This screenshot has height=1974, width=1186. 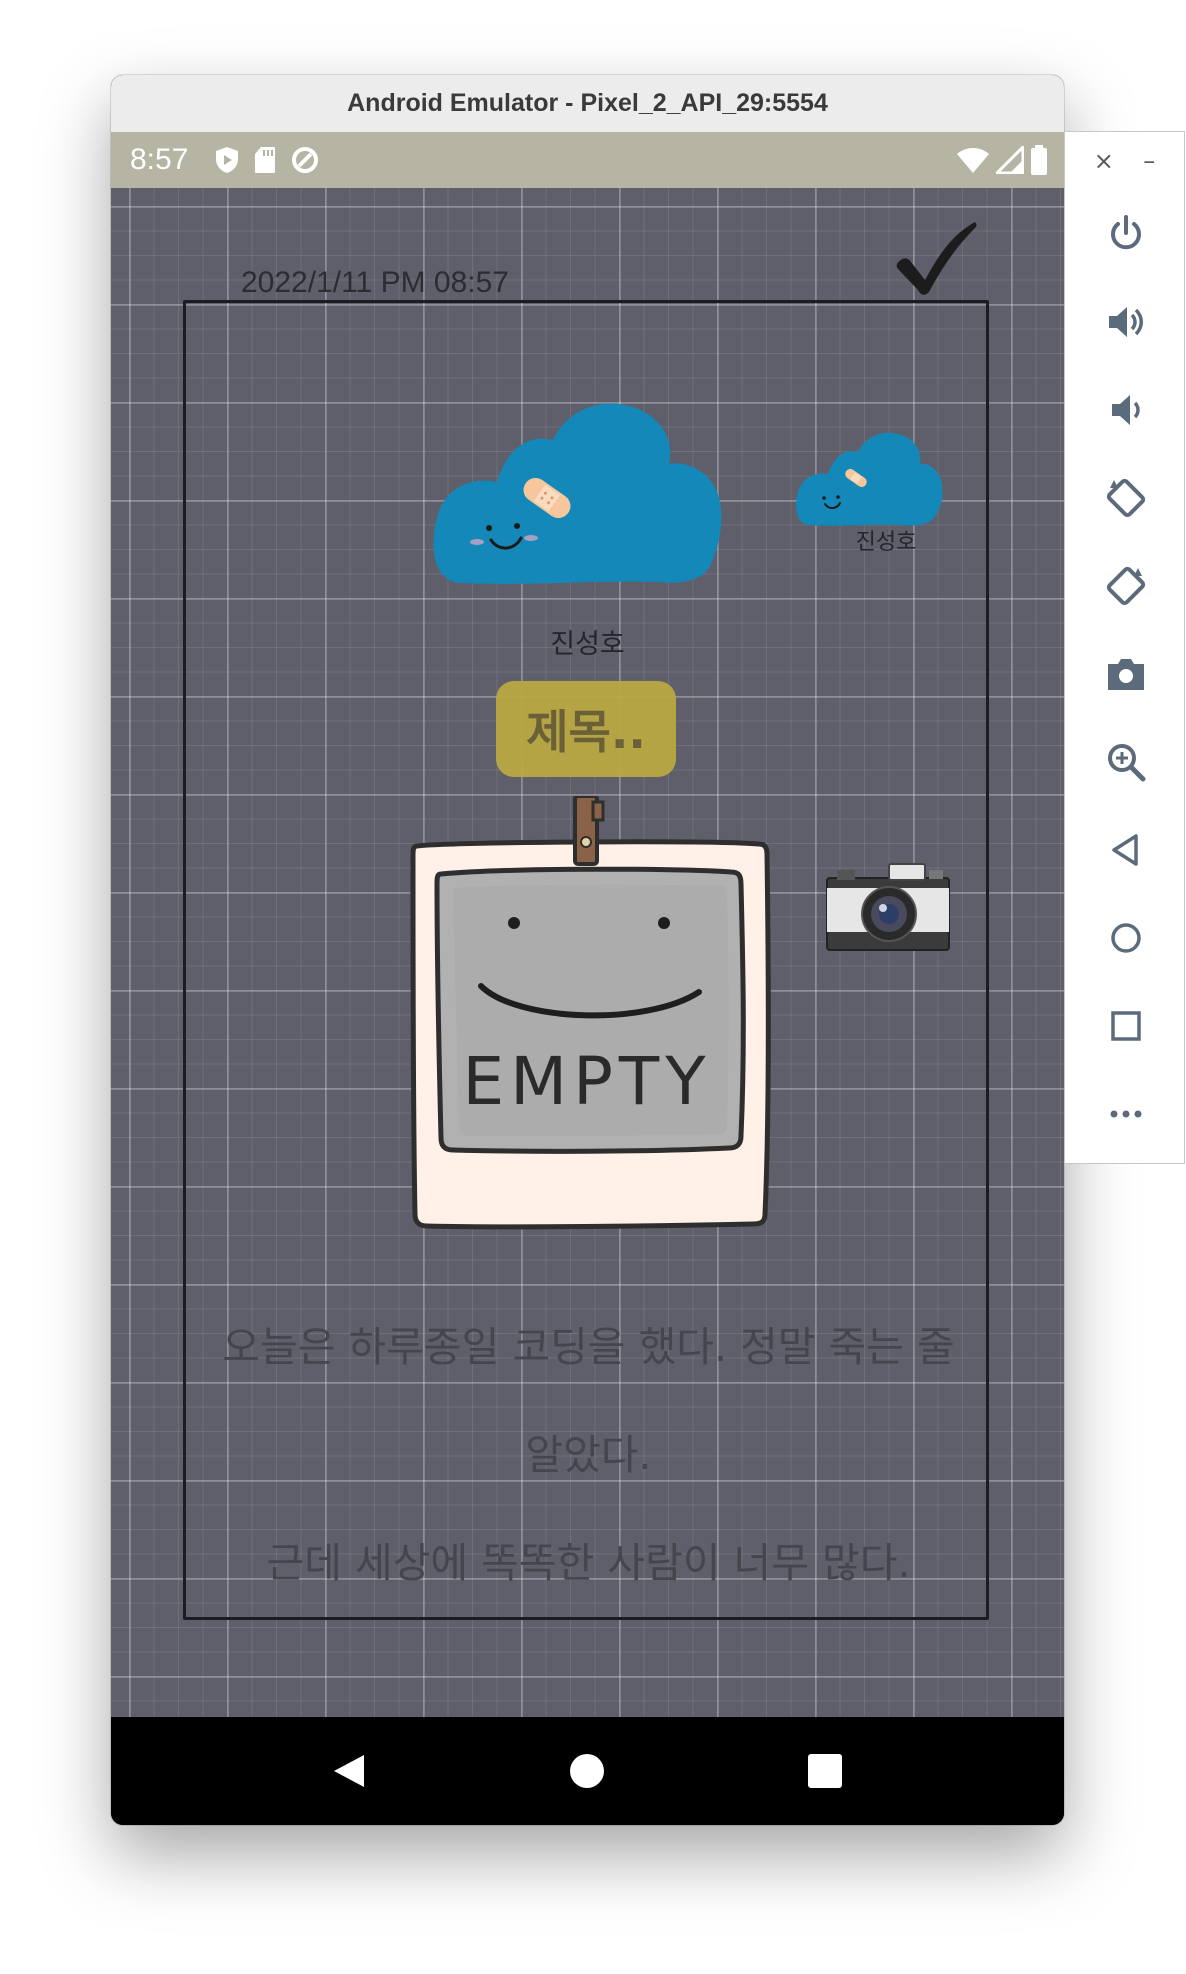 What do you see at coordinates (1104, 161) in the screenshot?
I see `close-panel-button: ×` at bounding box center [1104, 161].